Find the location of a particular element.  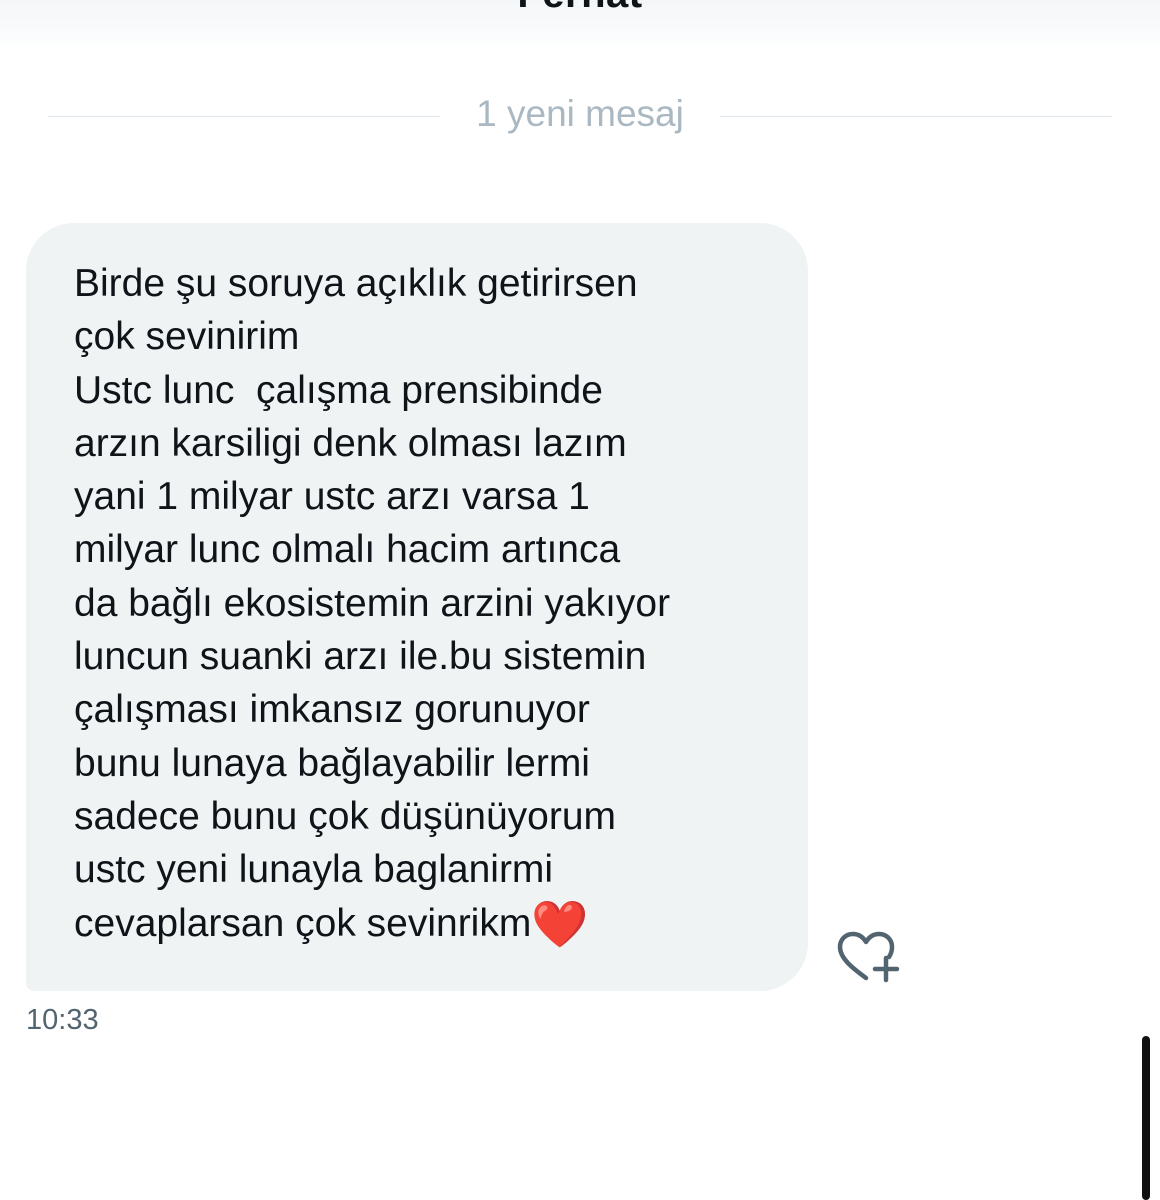

new-message-label: 1 yeni mesaj is located at coordinates (580, 113).